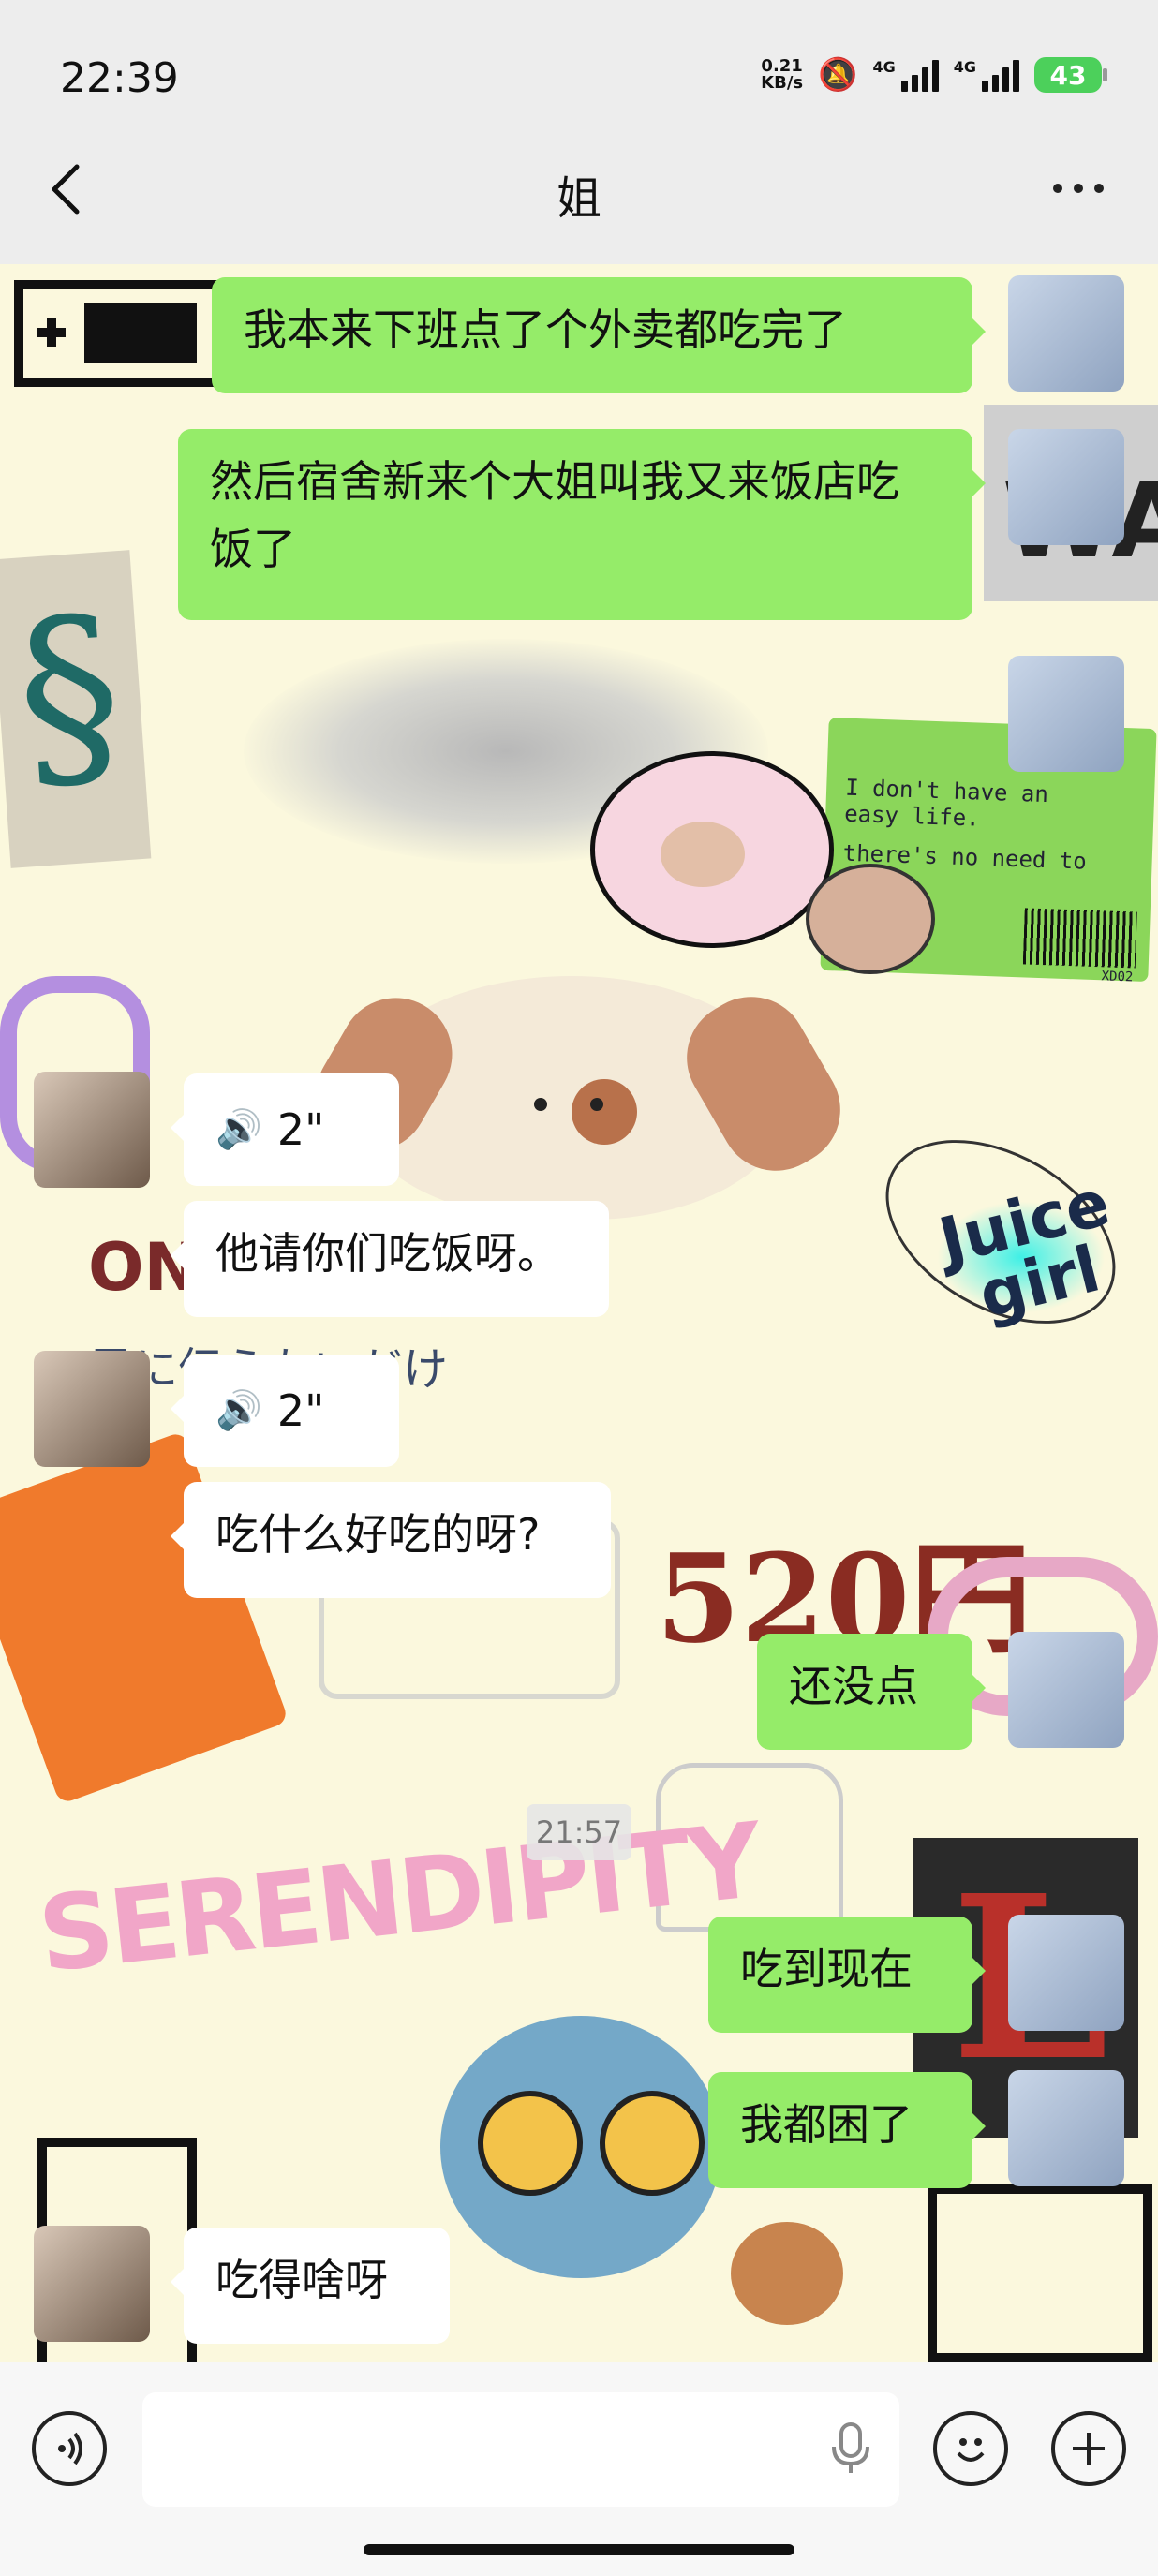  I want to click on input-bar, so click(579, 2469).